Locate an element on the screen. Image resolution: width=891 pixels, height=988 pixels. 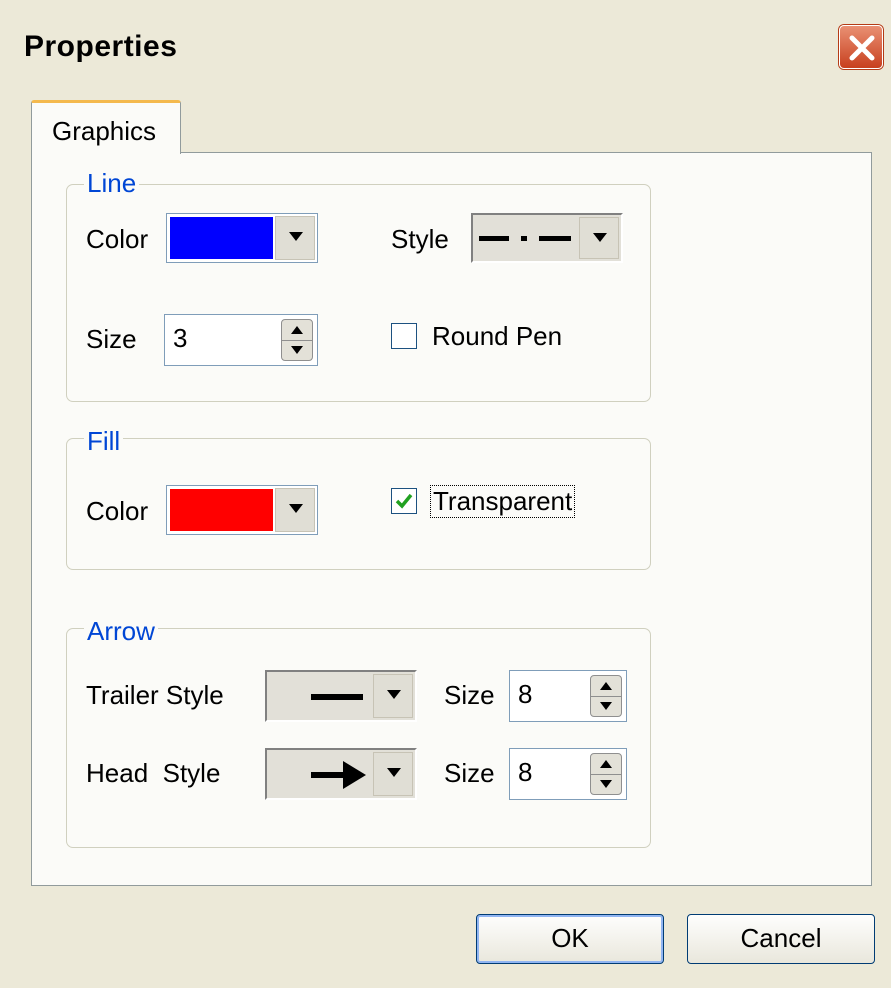
close-icon is located at coordinates (862, 48).